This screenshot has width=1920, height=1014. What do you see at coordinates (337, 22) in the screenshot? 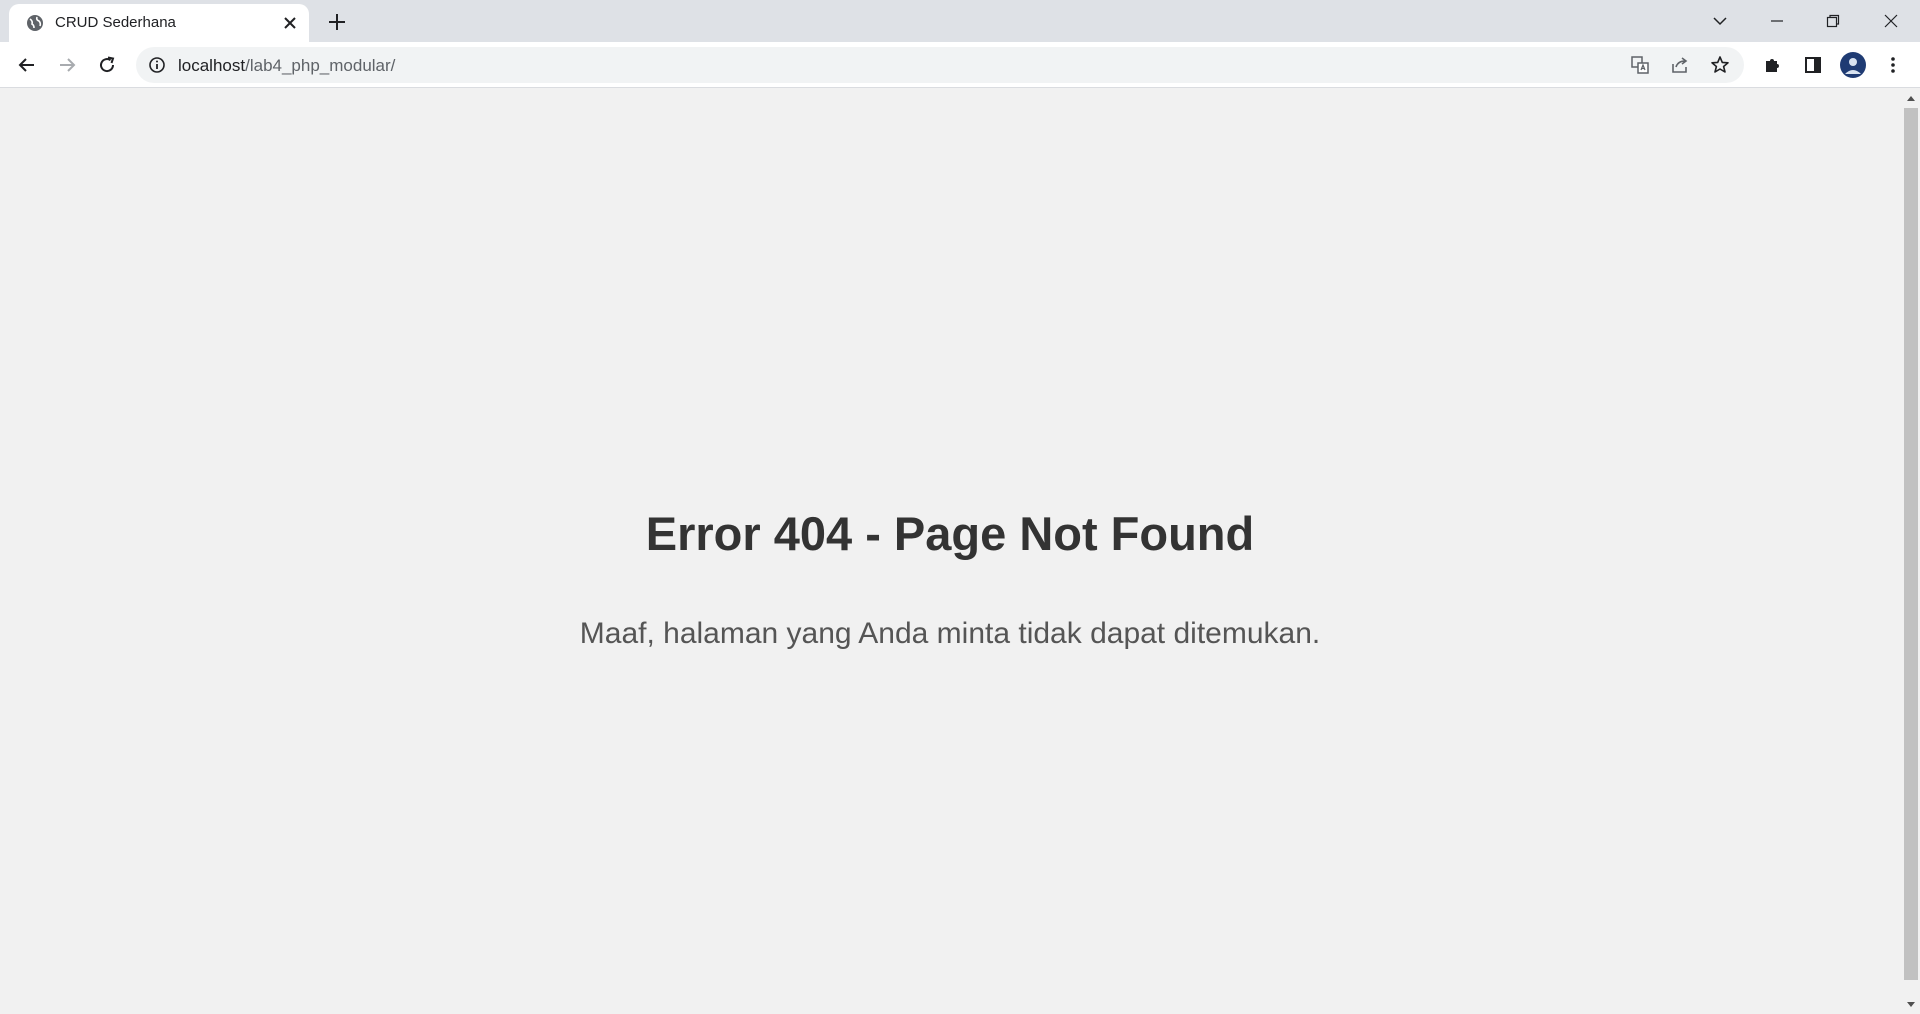
I see `plus-icon` at bounding box center [337, 22].